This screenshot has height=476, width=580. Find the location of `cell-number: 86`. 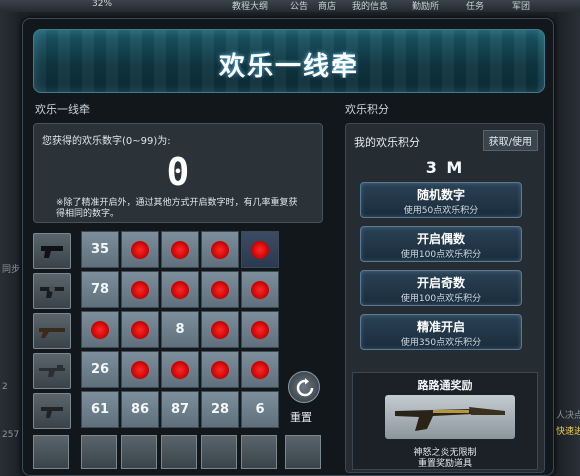

cell-number: 86 is located at coordinates (140, 409).